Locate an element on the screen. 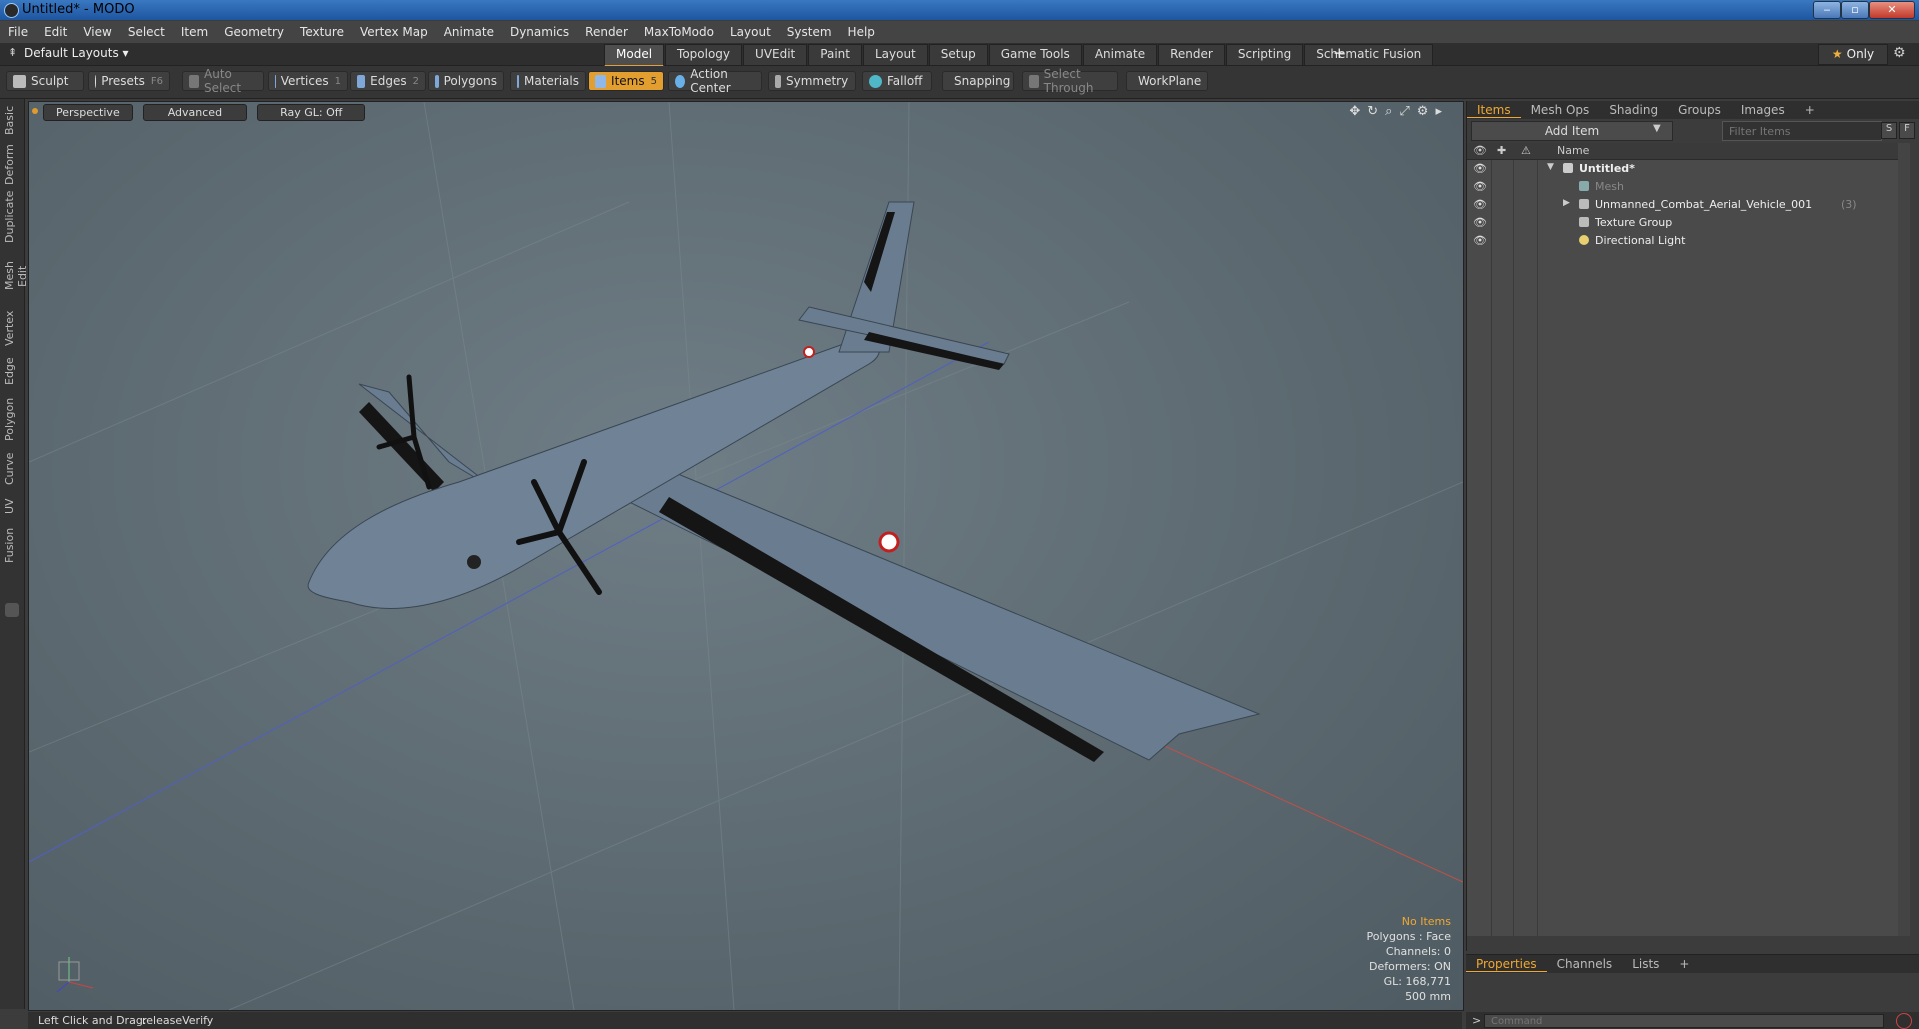  vtab-curve: Curve is located at coordinates (12, 469).